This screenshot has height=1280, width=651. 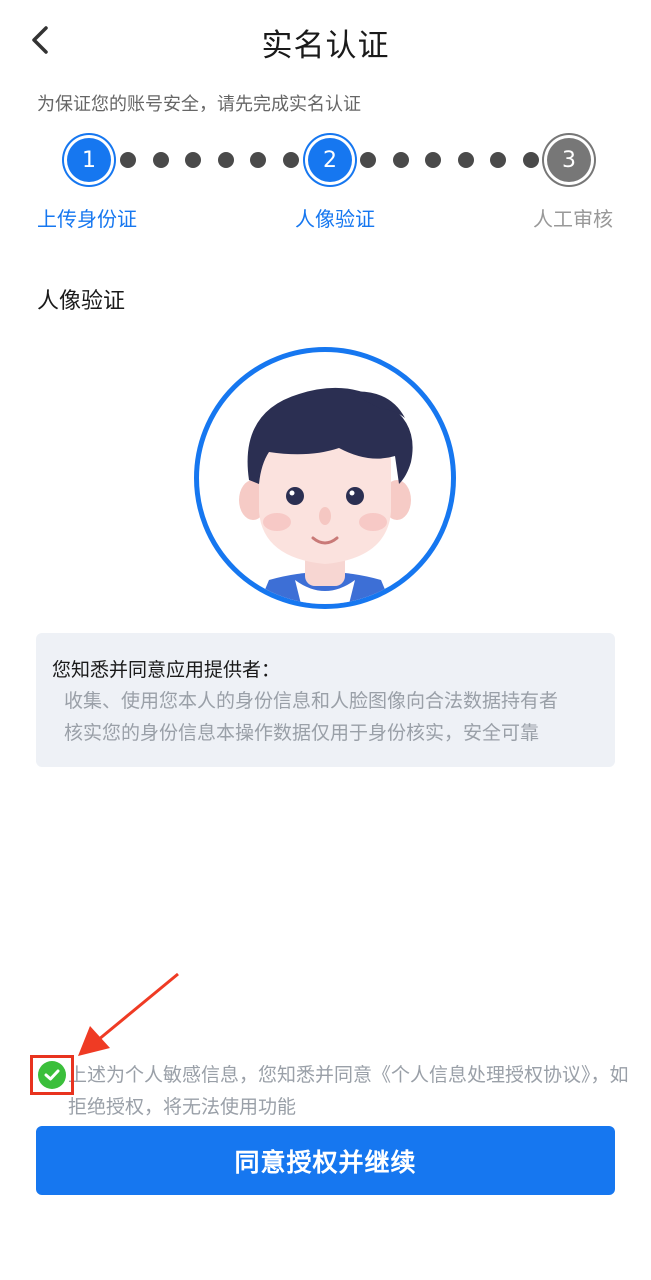 I want to click on step-3-label: 人工审核, so click(x=573, y=219).